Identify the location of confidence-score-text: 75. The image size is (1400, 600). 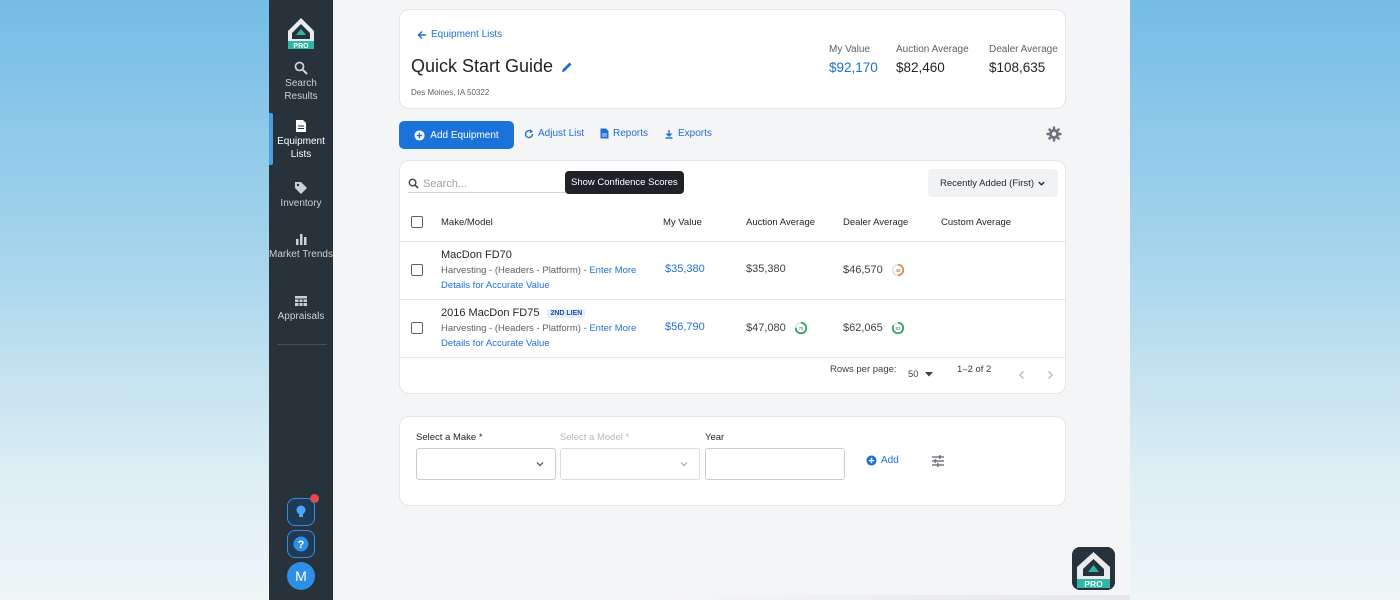
(800, 328).